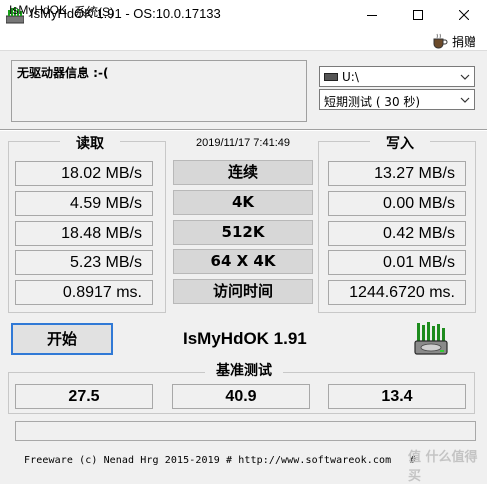 This screenshot has width=487, height=484. What do you see at coordinates (350, 77) in the screenshot?
I see `drive-select-value: U:\` at bounding box center [350, 77].